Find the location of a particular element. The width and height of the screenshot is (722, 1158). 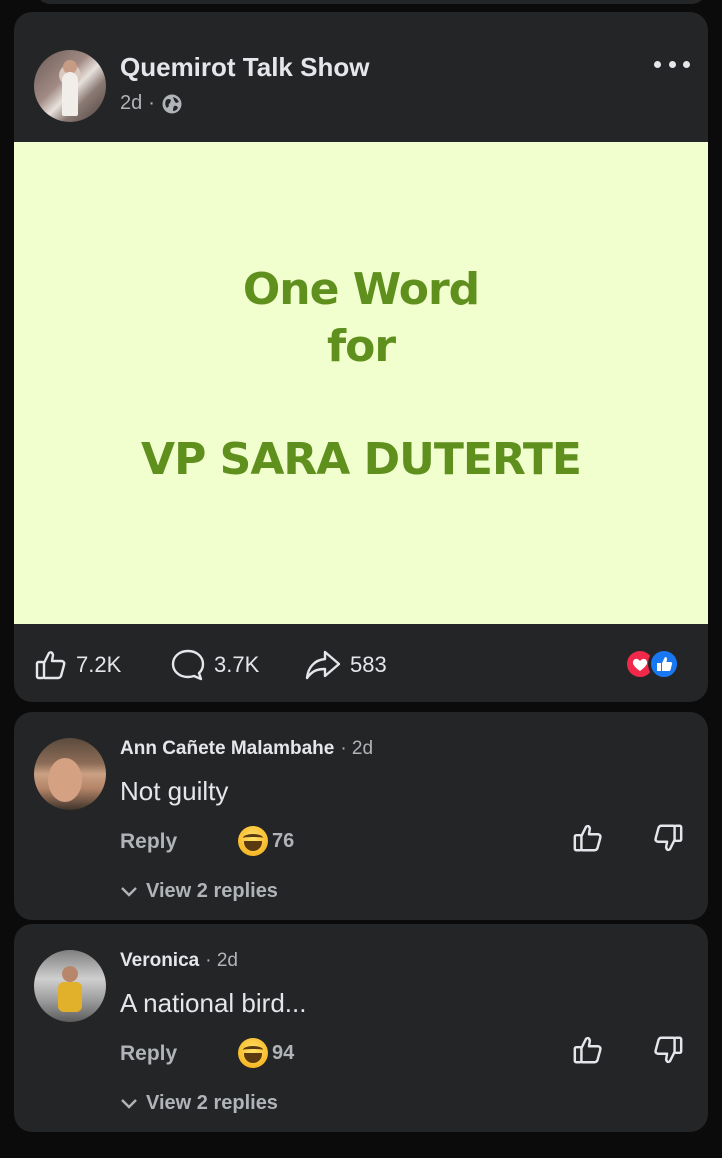

page-avatar is located at coordinates (70, 86).